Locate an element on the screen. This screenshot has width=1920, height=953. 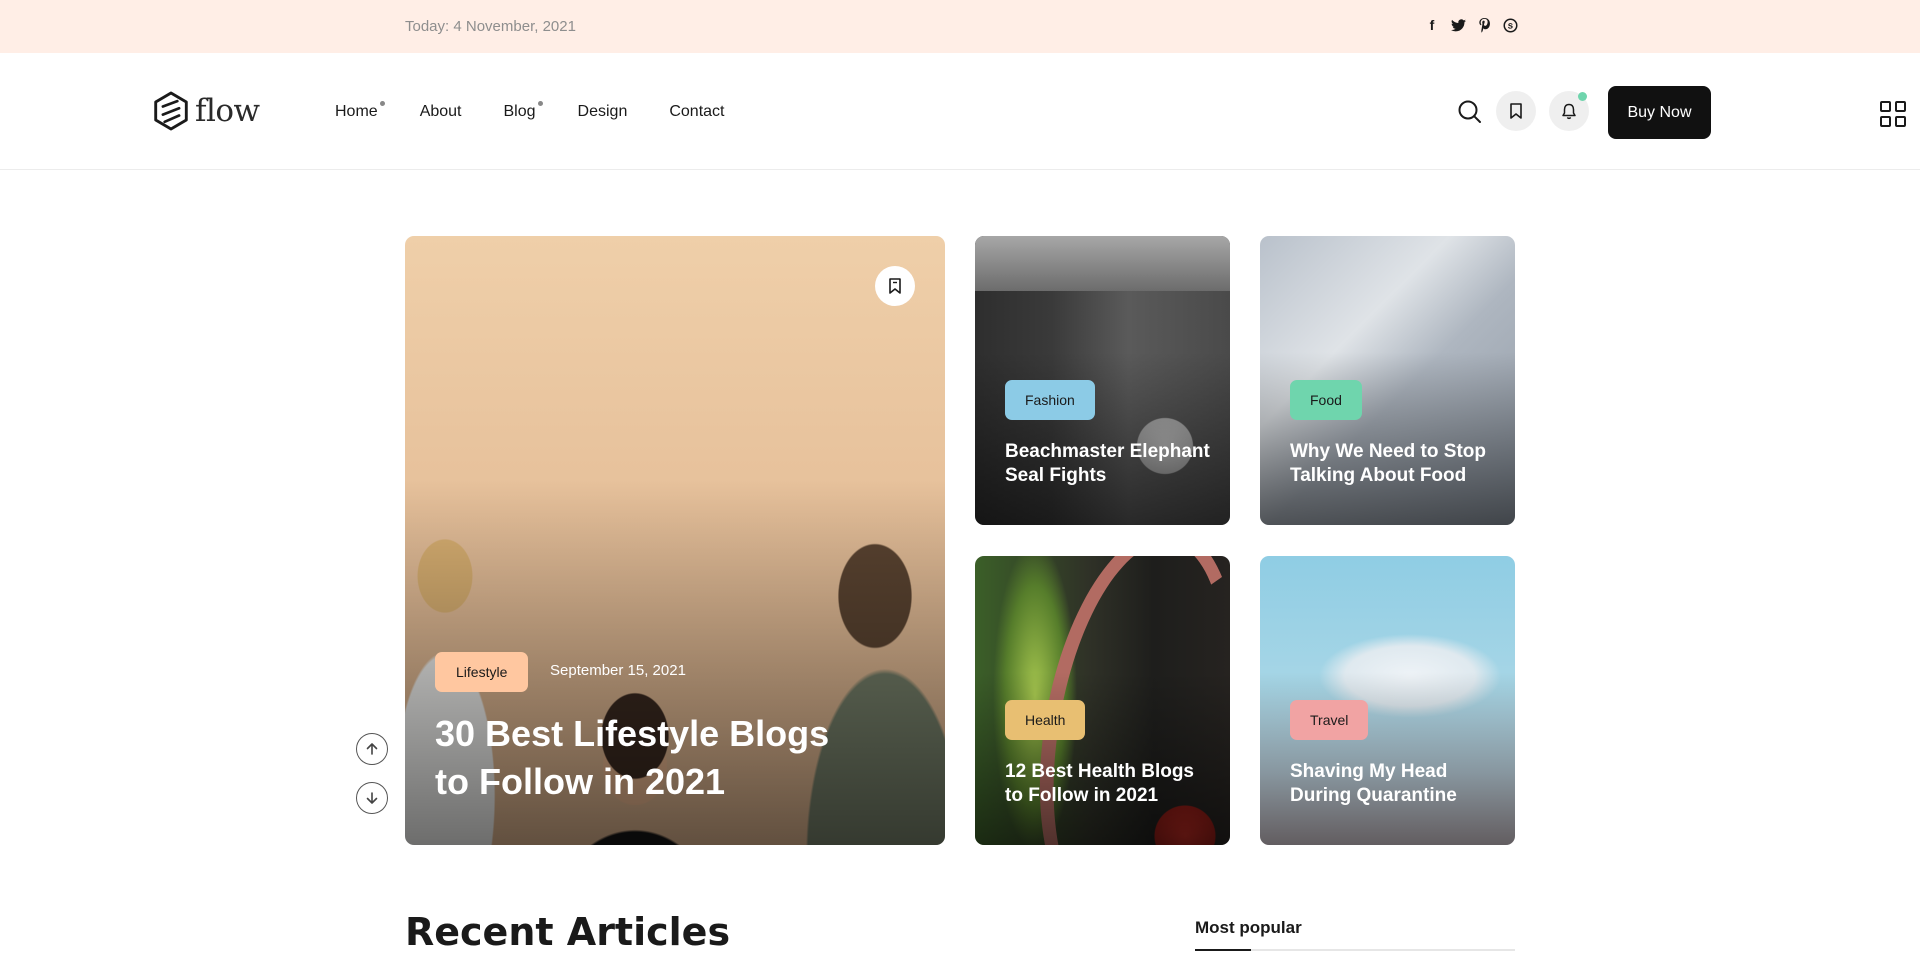
logo-text: flow is located at coordinates (227, 111).